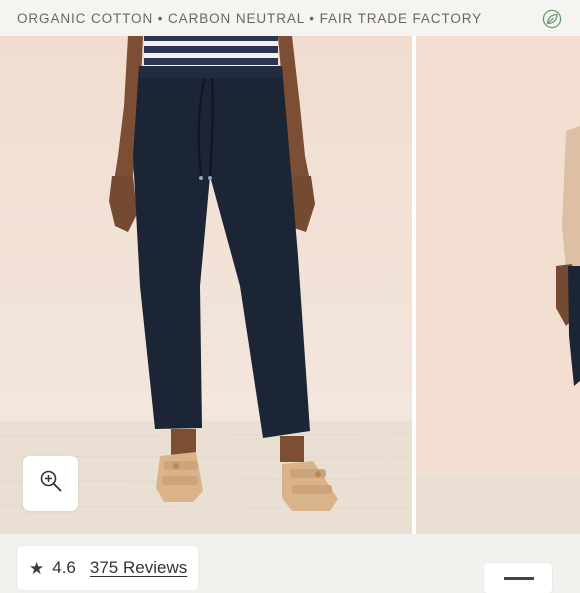 This screenshot has width=580, height=593. Describe the element at coordinates (64, 567) in the screenshot. I see `rating-value: 4.6` at that location.